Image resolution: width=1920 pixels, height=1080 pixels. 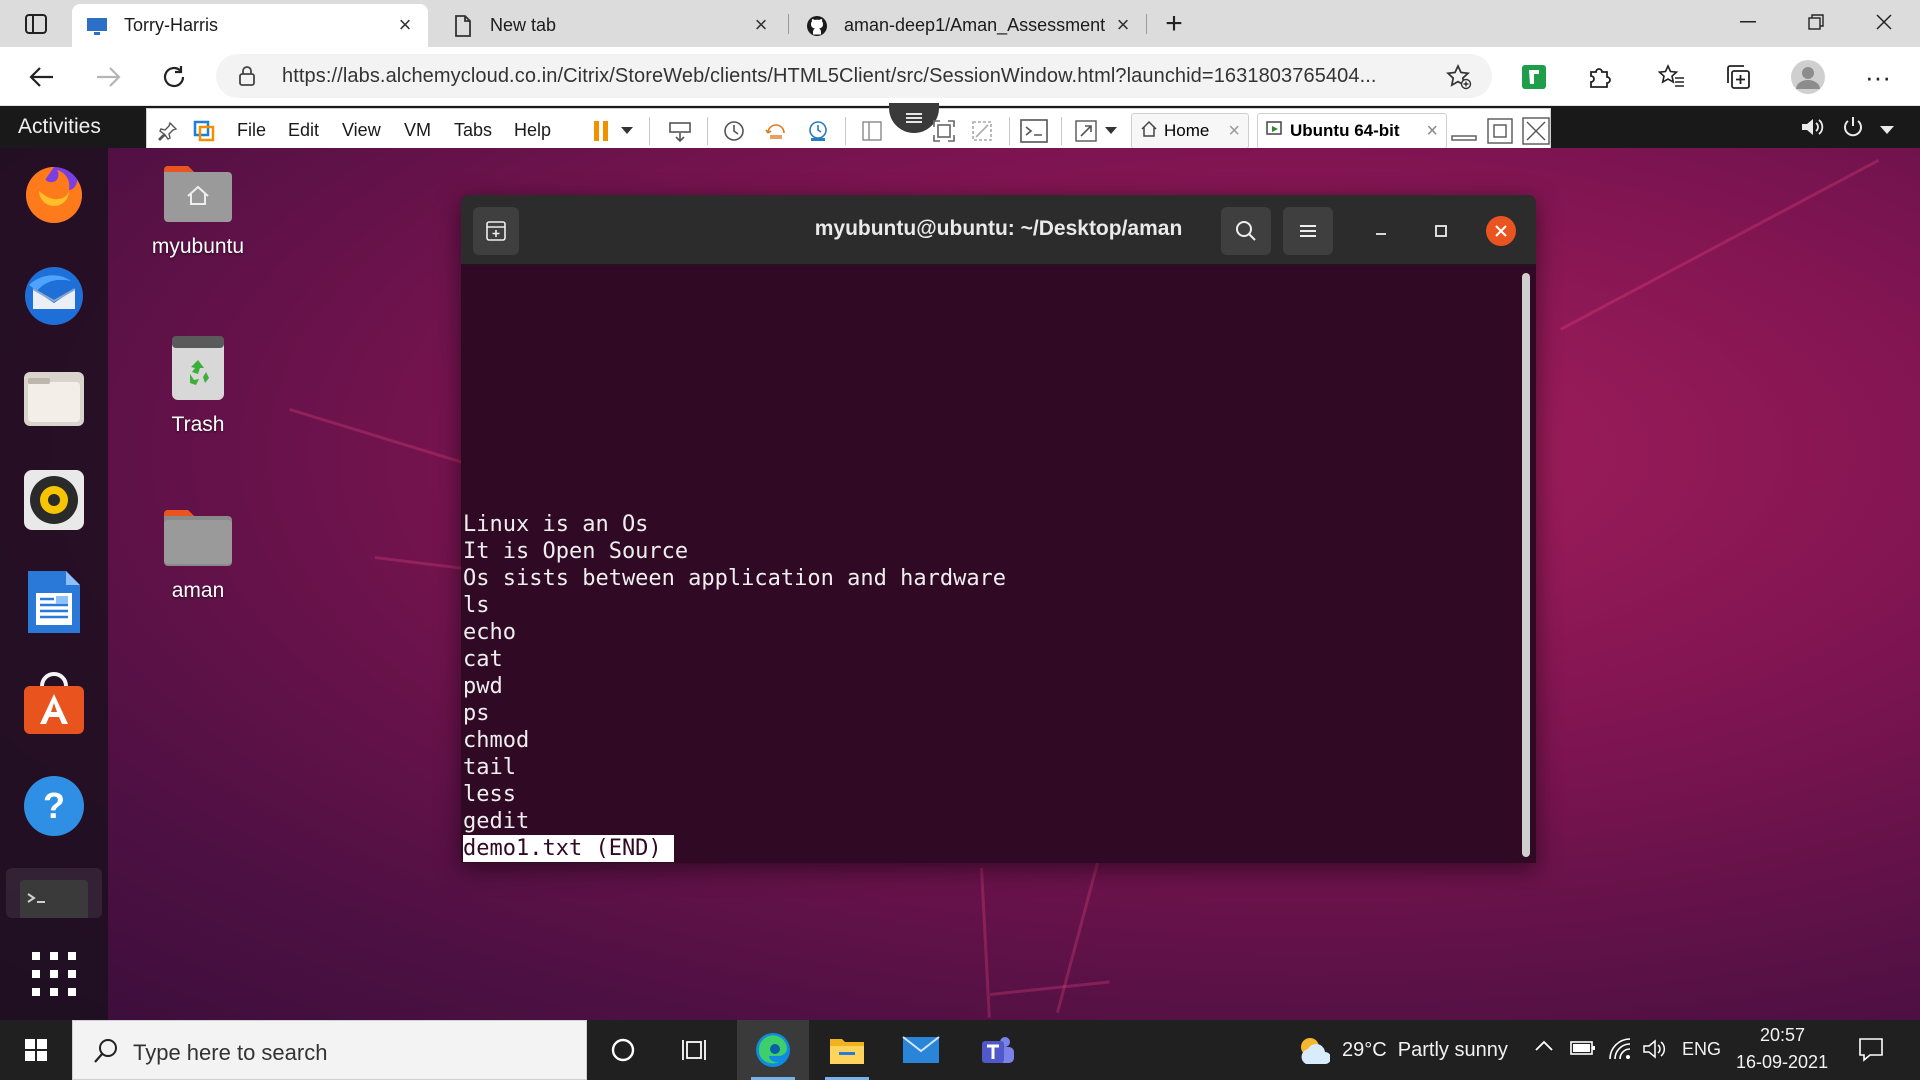 What do you see at coordinates (1534, 77) in the screenshot?
I see `extension-green-icon` at bounding box center [1534, 77].